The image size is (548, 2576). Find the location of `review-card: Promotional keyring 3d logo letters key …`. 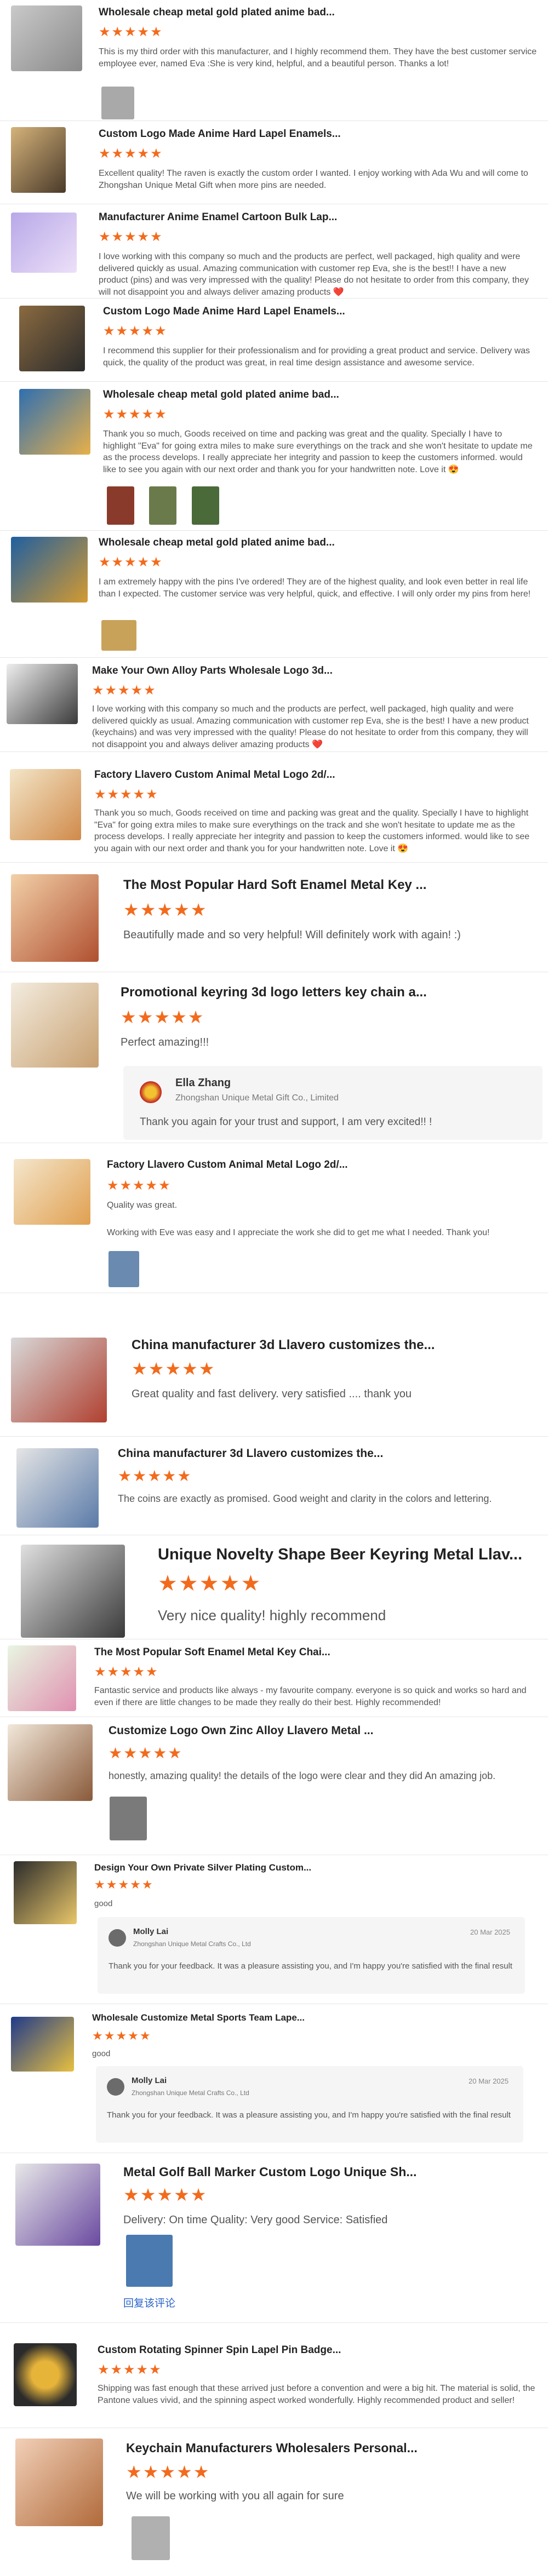

review-card: Promotional keyring 3d logo letters key … is located at coordinates (274, 1058).